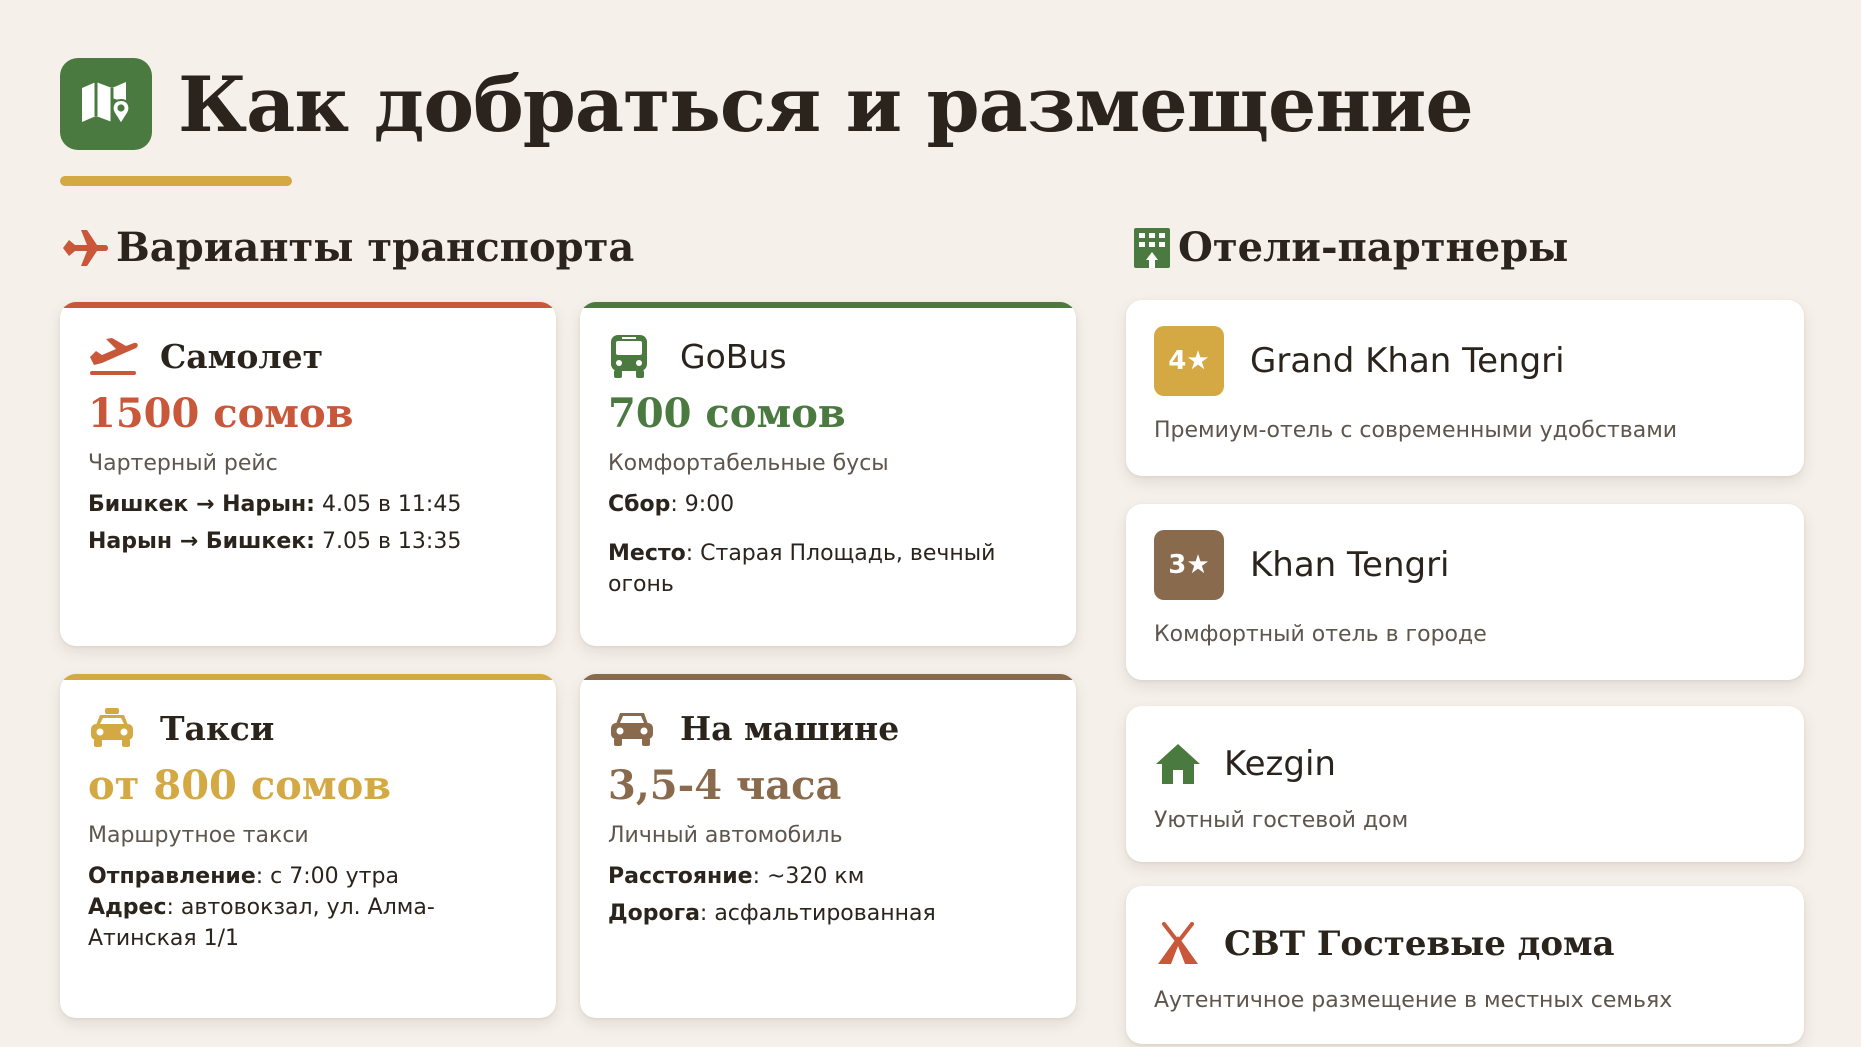 This screenshot has height=1047, width=1861. What do you see at coordinates (114, 356) in the screenshot?
I see `airplane-departure-icon` at bounding box center [114, 356].